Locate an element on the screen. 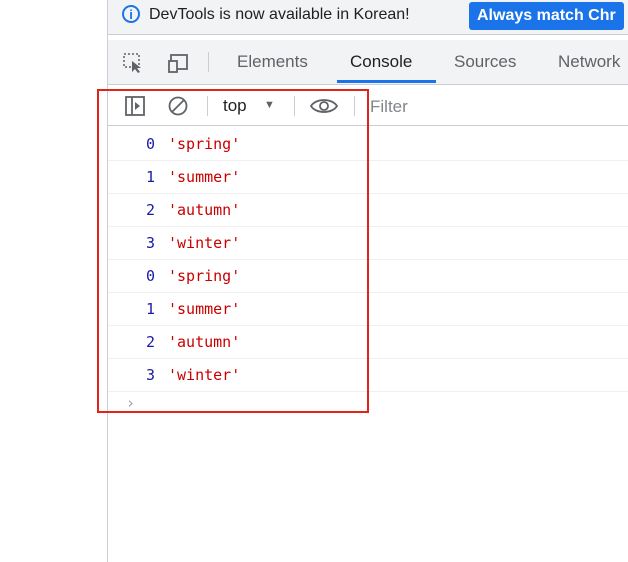 The image size is (628, 562). context-selector: top is located at coordinates (235, 106).